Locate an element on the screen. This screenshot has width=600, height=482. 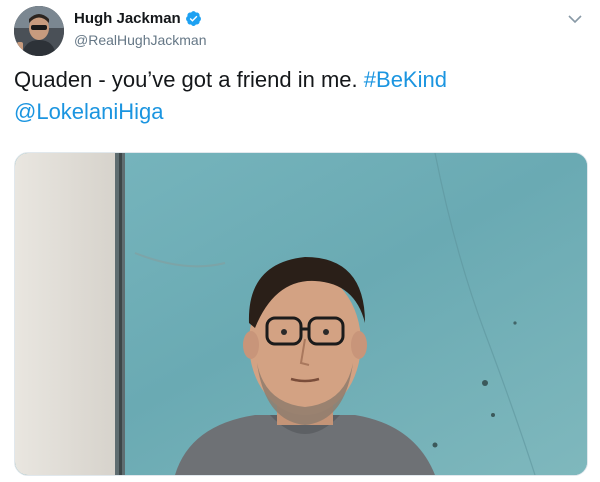
user-name-row: Hugh Jackman is located at coordinates (138, 18).